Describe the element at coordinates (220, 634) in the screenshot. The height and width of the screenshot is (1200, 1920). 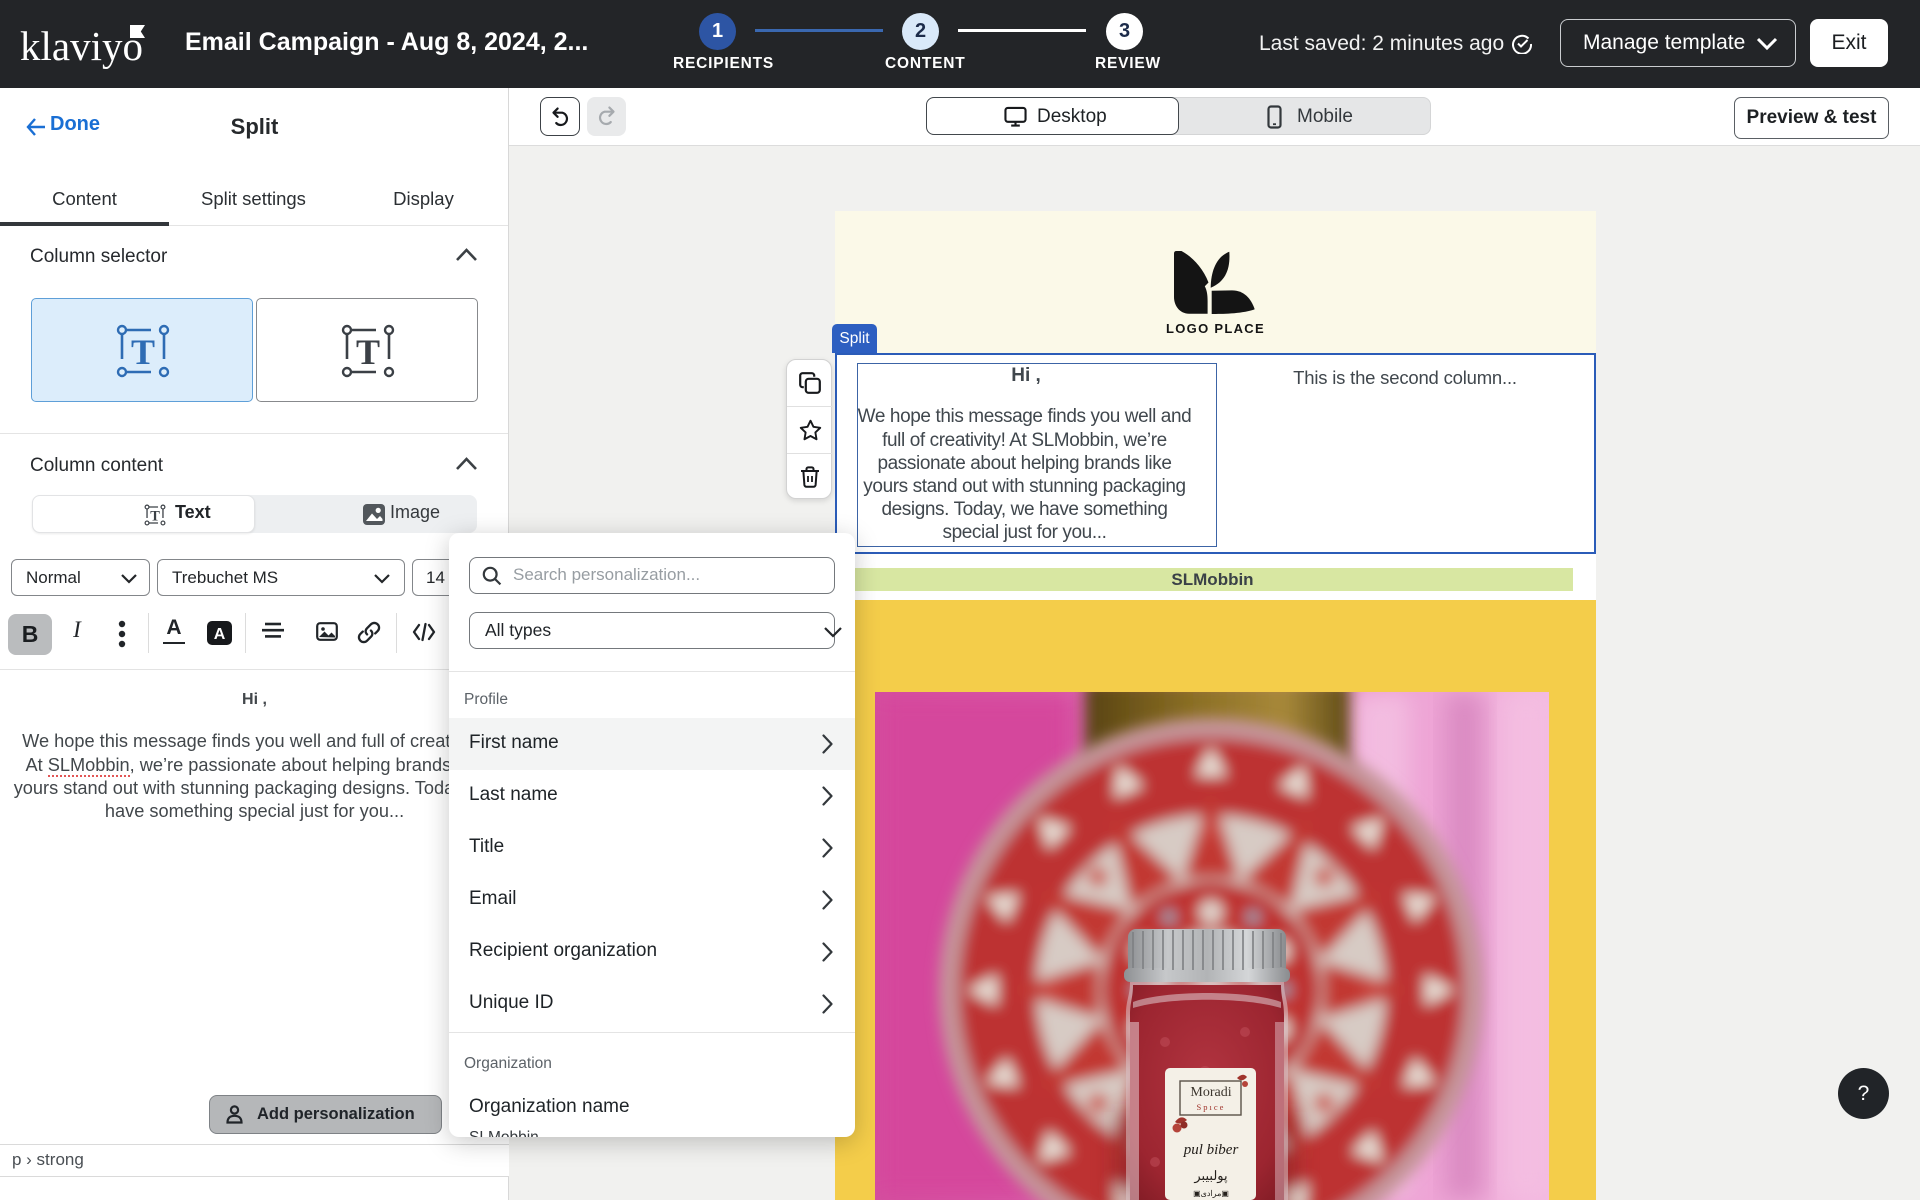
I see `svg-text: A` at that location.